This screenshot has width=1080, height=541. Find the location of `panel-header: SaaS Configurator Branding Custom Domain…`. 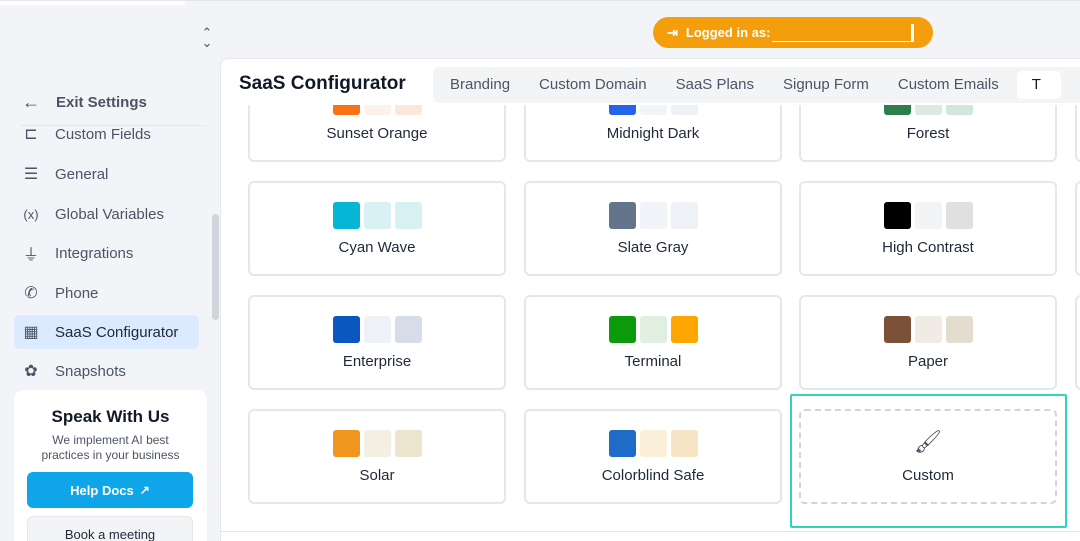

panel-header: SaaS Configurator Branding Custom Domain… is located at coordinates (650, 82).